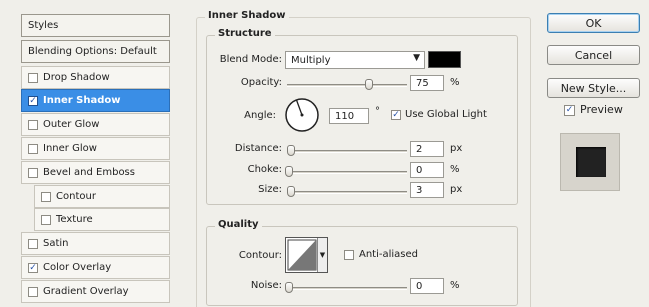  I want to click on angle-value: 110, so click(345, 116).